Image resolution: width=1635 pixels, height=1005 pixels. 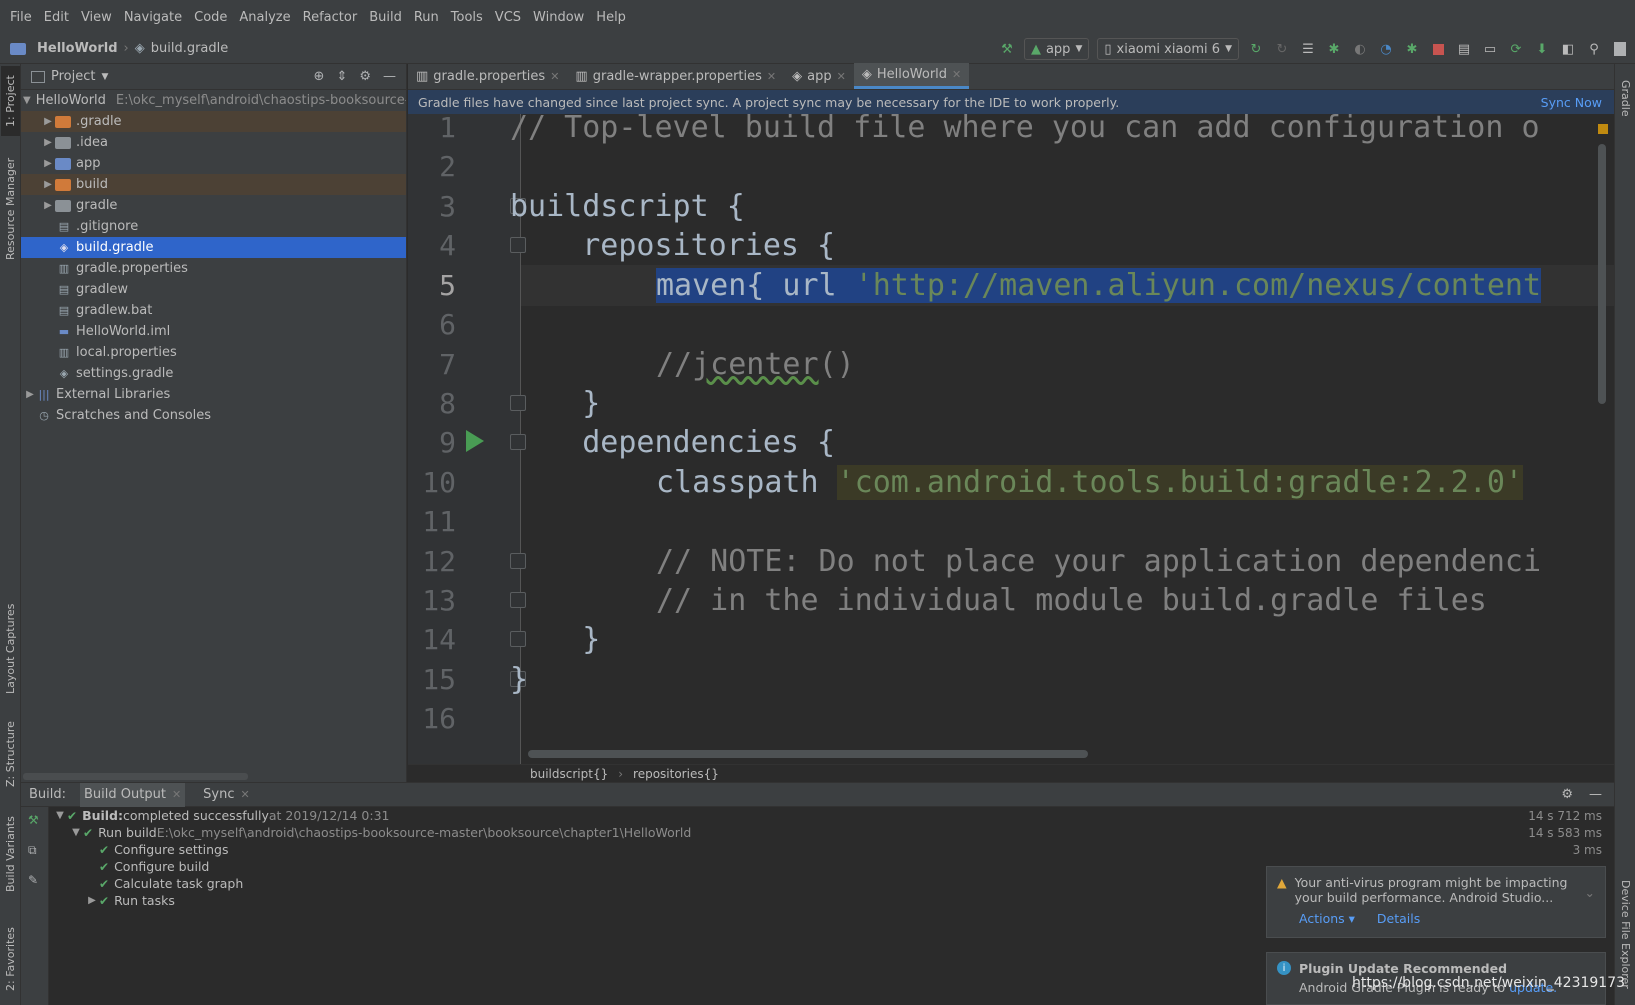 What do you see at coordinates (1168, 49) in the screenshot?
I see `device-selector: ▯ xiaomi xiaomi 6 ▼` at bounding box center [1168, 49].